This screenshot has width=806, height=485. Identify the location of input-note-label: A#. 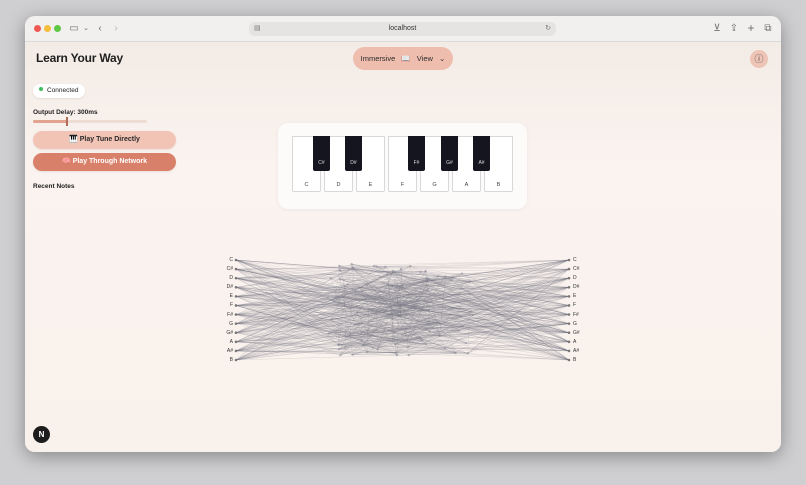
(229, 350).